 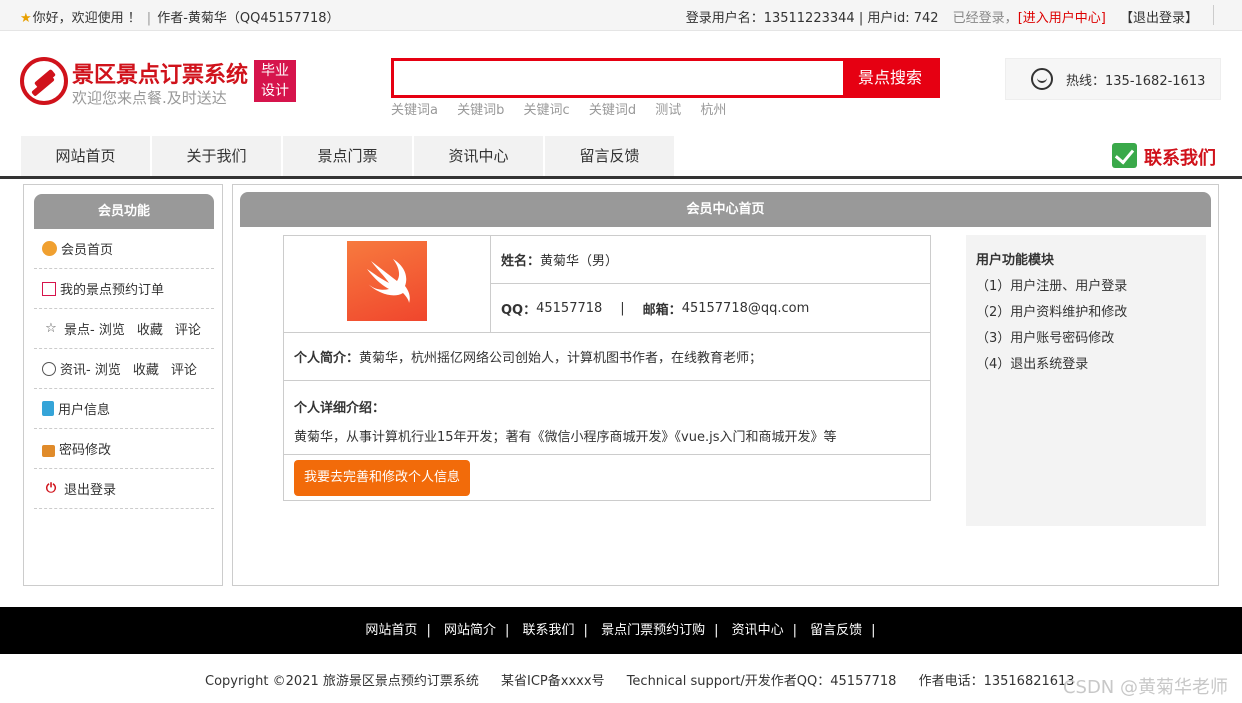 I want to click on footer-link-contact: 联系我们, so click(x=549, y=630).